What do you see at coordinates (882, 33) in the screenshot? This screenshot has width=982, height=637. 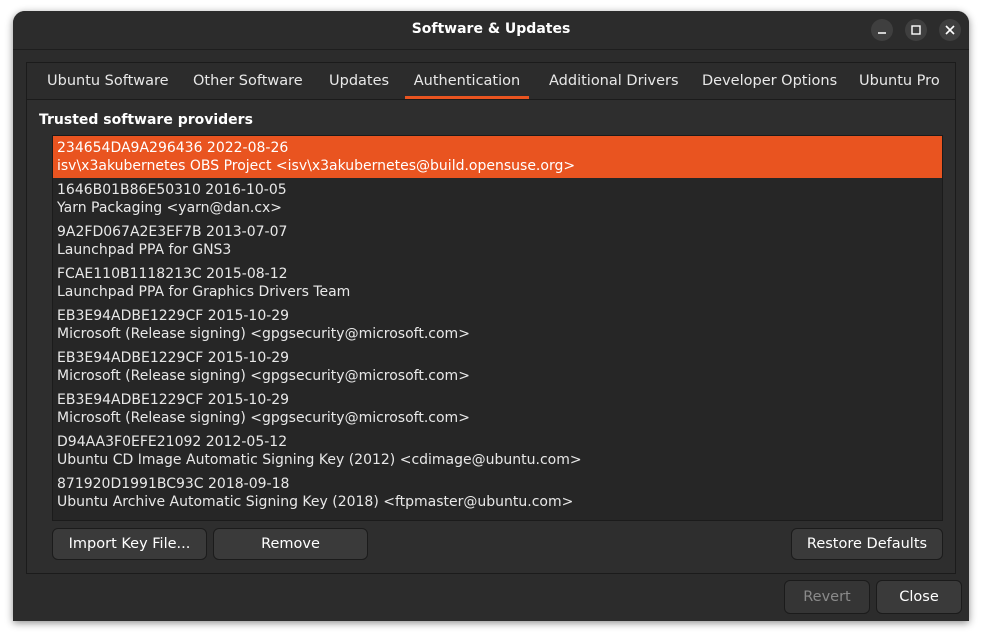 I see `minimize-icon` at bounding box center [882, 33].